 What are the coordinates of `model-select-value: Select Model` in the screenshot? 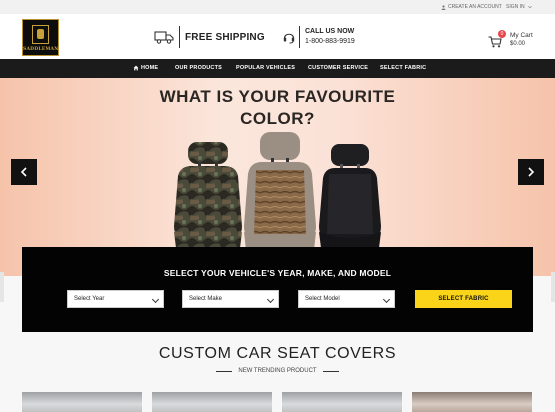 It's located at (322, 299).